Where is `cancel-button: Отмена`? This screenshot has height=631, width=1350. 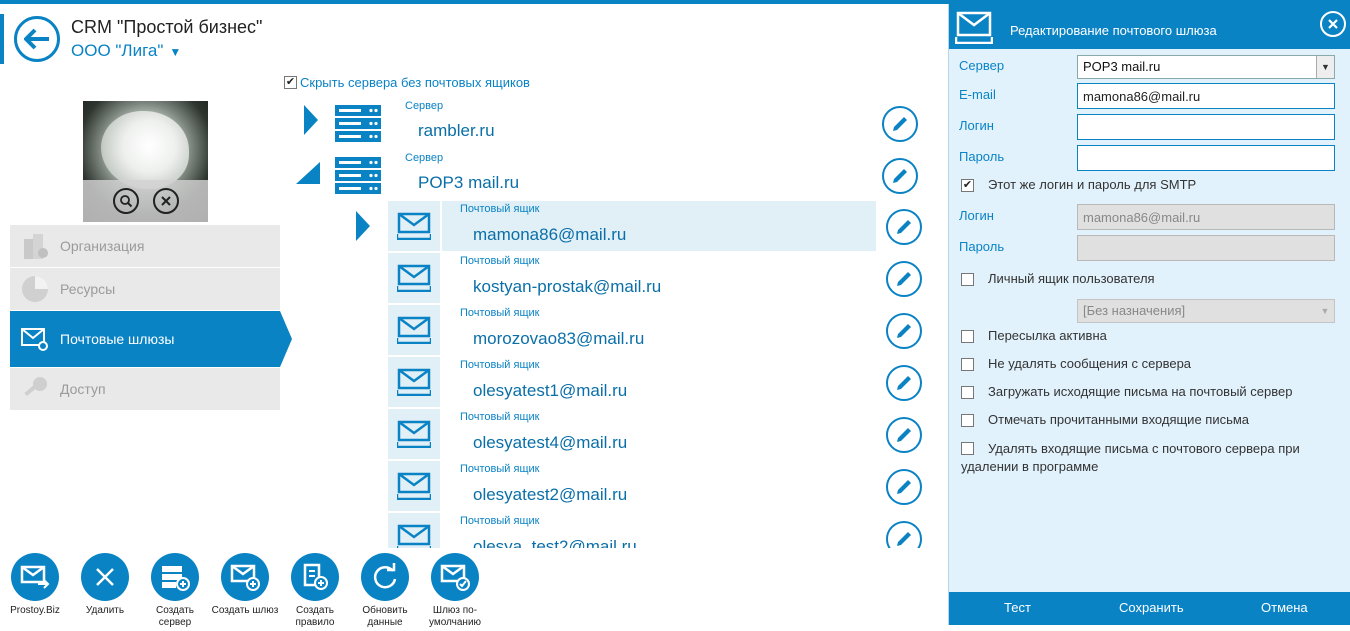
cancel-button: Отмена is located at coordinates (1284, 607).